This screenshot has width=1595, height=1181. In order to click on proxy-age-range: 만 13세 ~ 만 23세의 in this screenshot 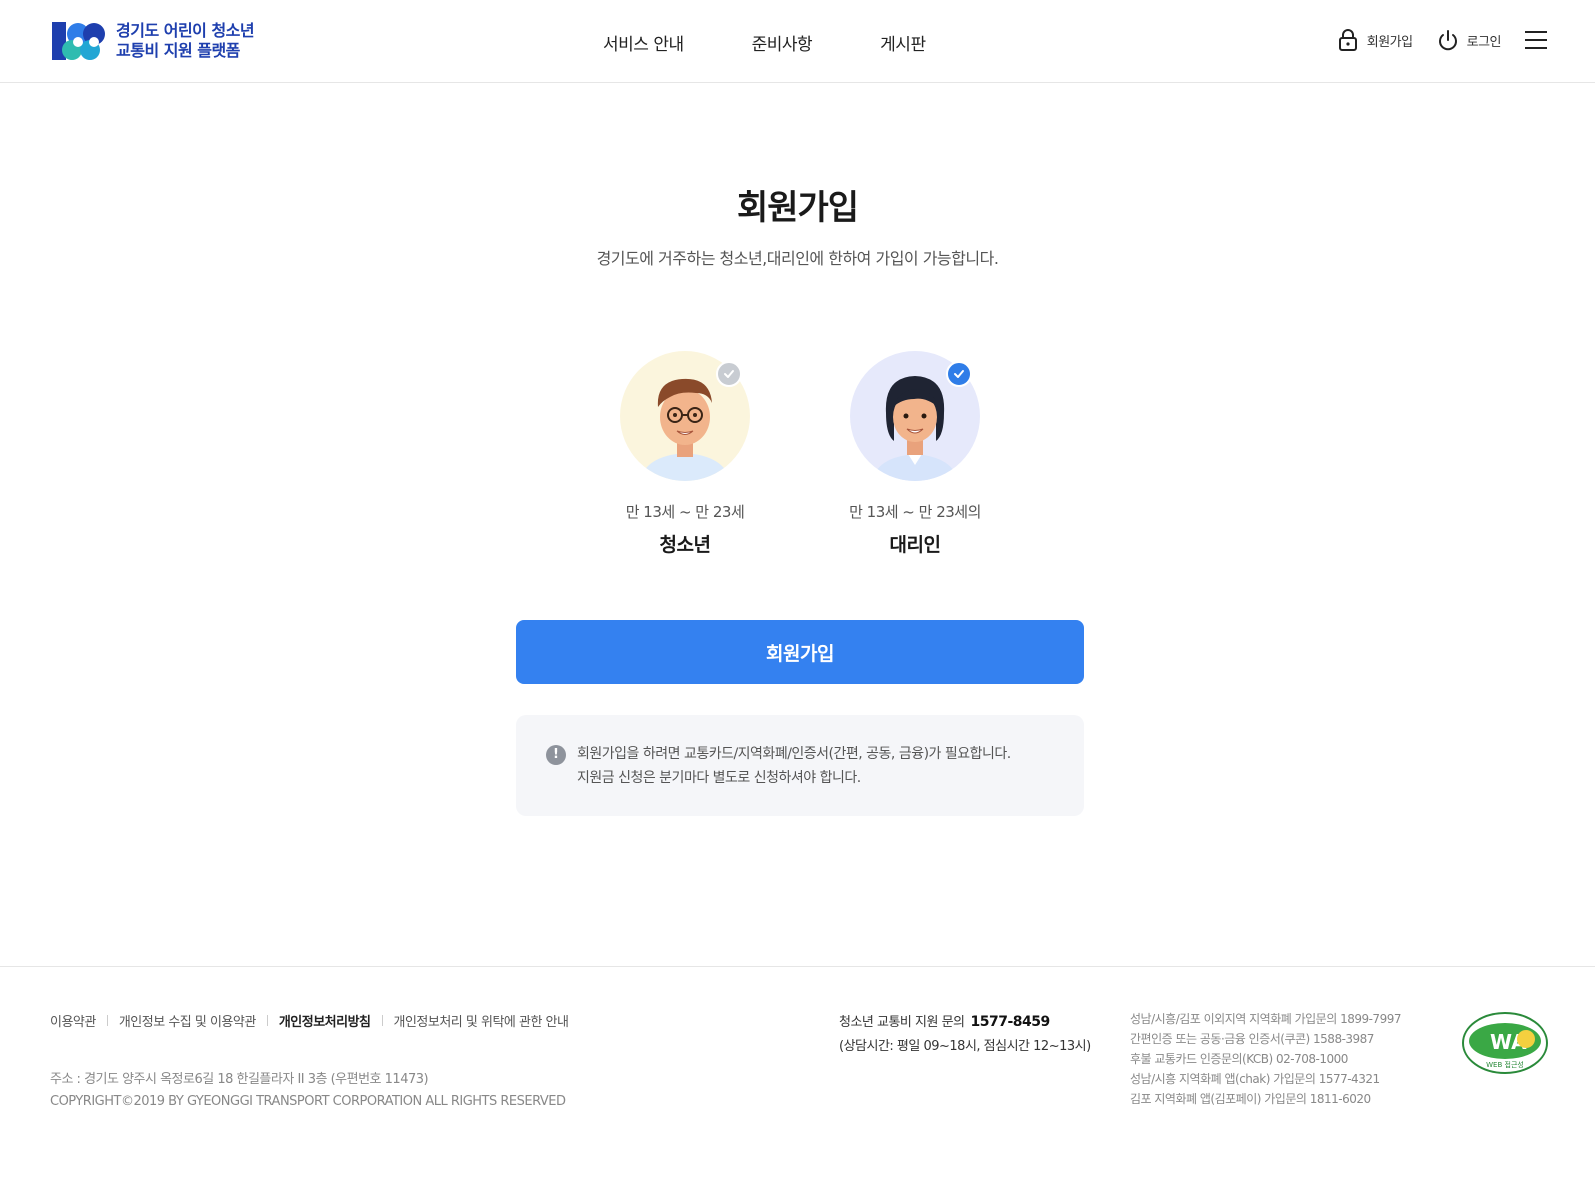, I will do `click(915, 512)`.